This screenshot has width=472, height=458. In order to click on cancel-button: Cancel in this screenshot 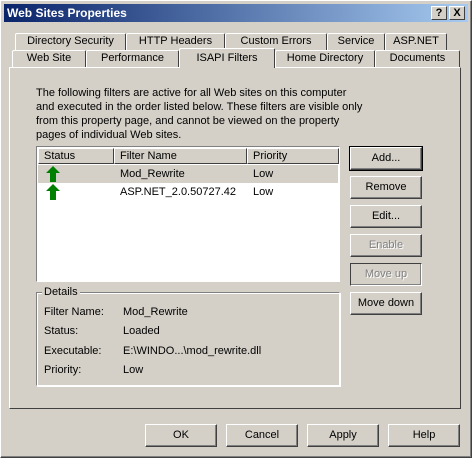, I will do `click(262, 435)`.